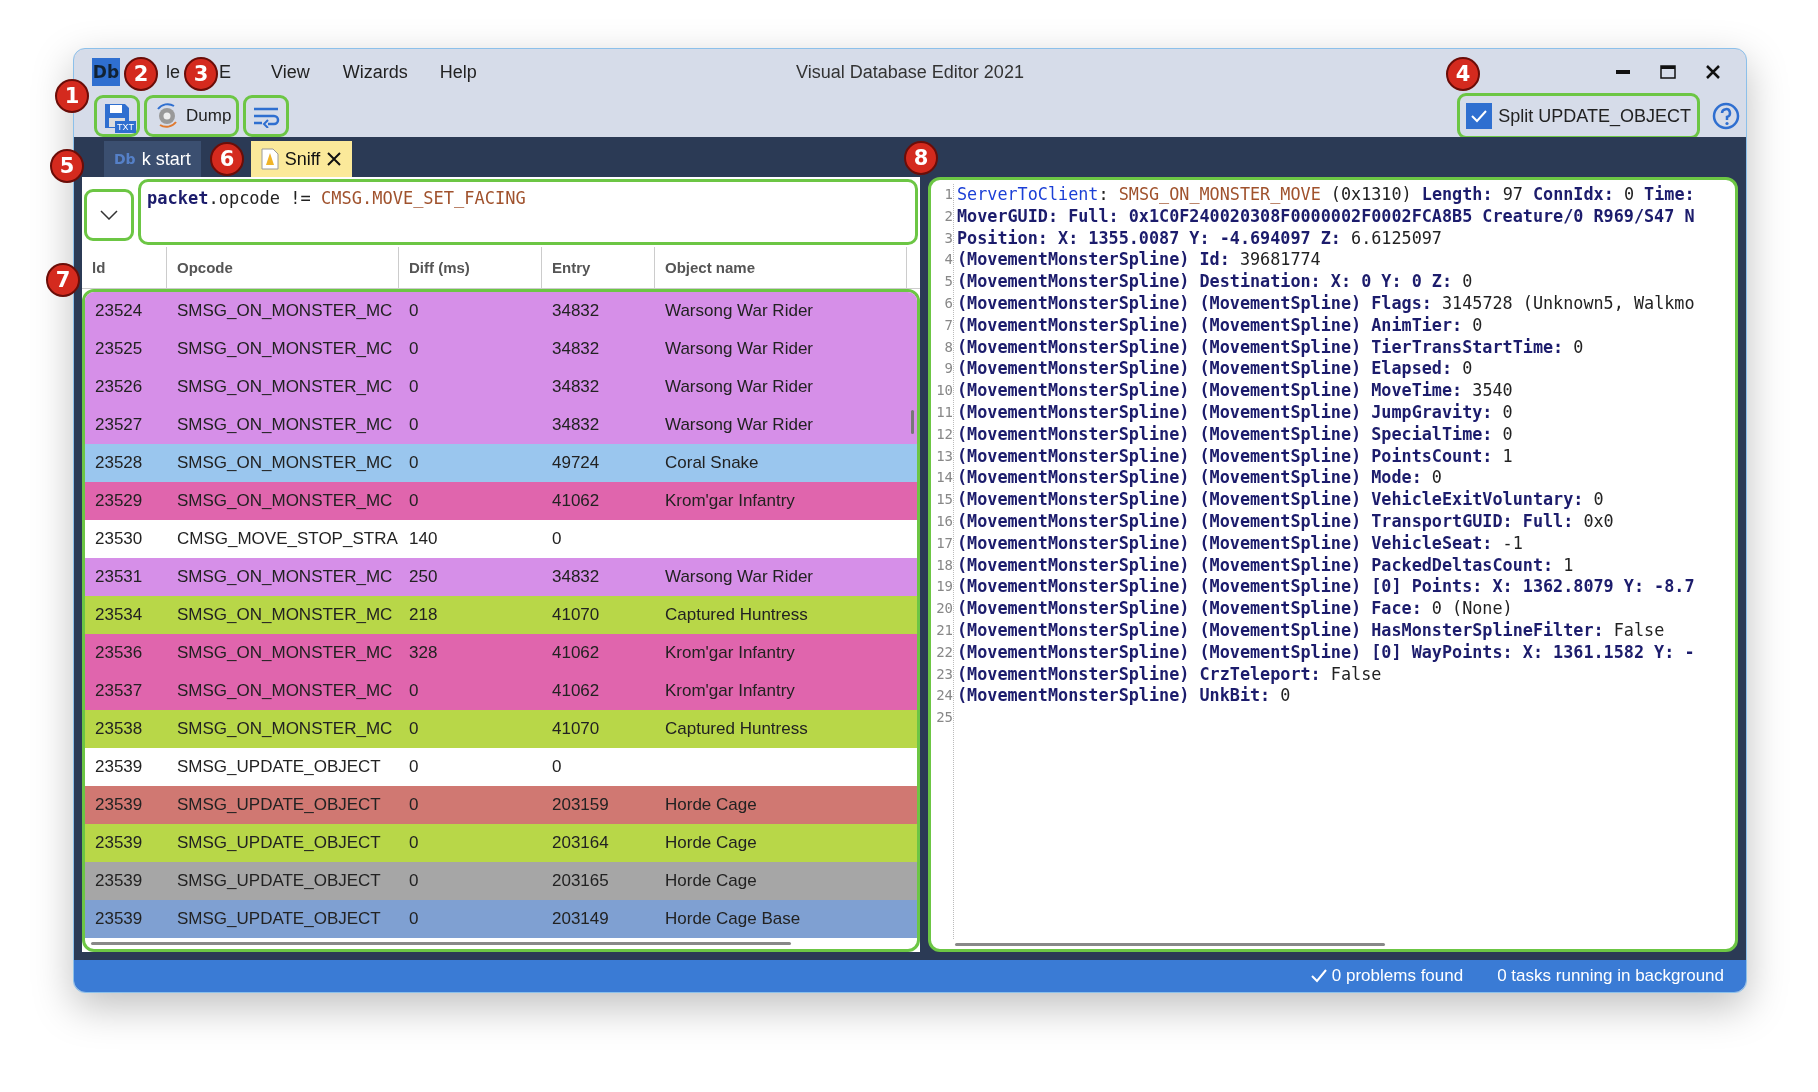 The image size is (1818, 1092). What do you see at coordinates (571, 267) in the screenshot?
I see `column-header: Entry` at bounding box center [571, 267].